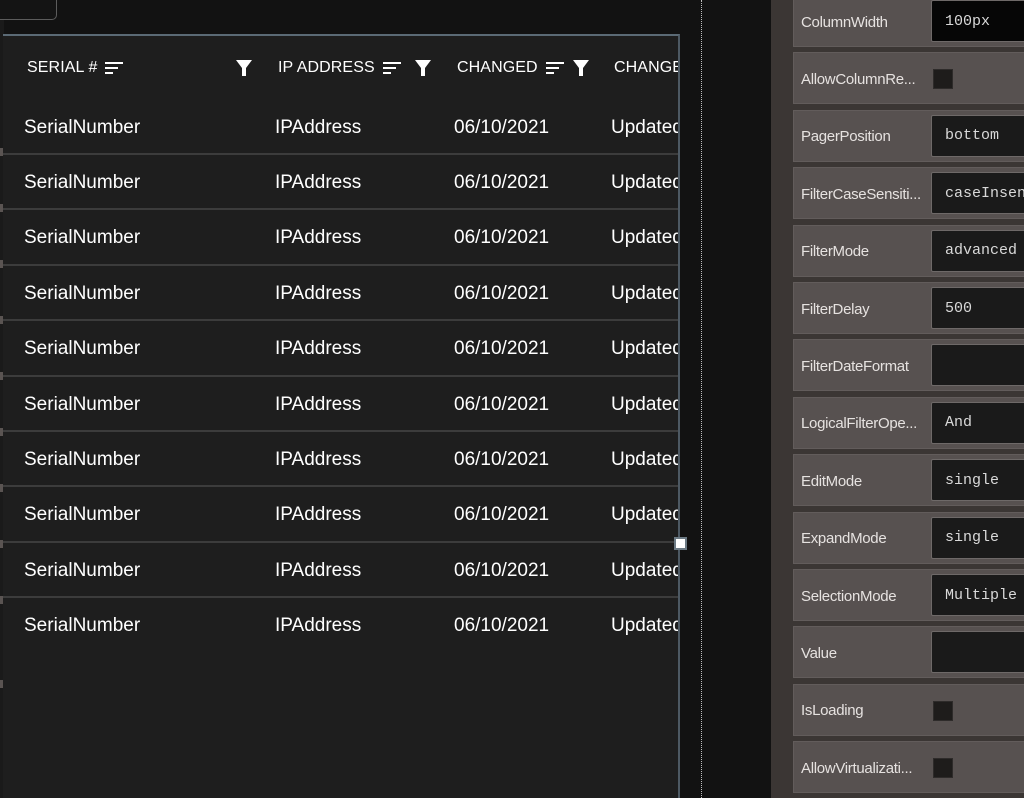 The image size is (1024, 798). Describe the element at coordinates (977, 21) in the screenshot. I see `property-input: 100px` at that location.